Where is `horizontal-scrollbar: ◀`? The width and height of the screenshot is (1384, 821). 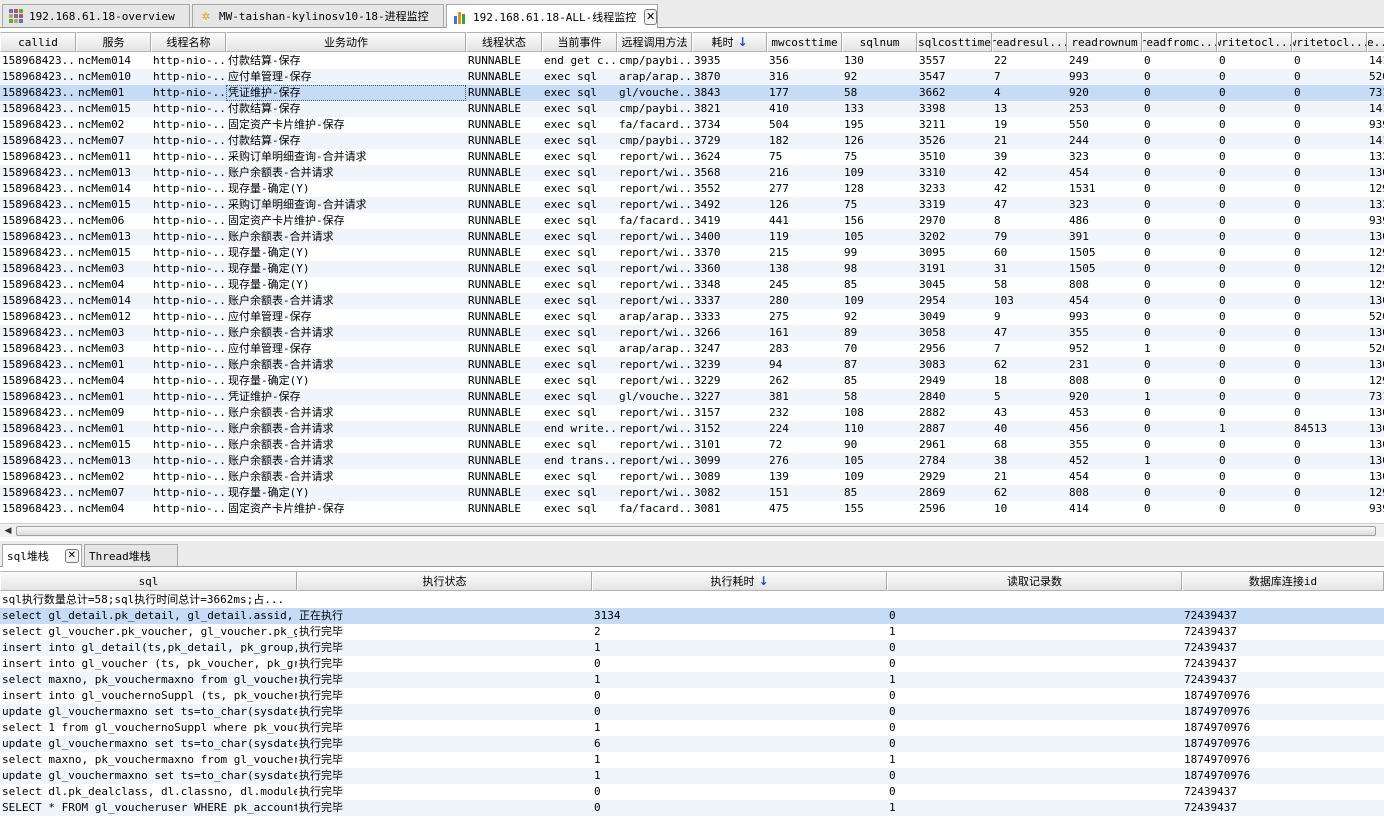
horizontal-scrollbar: ◀ is located at coordinates (692, 530).